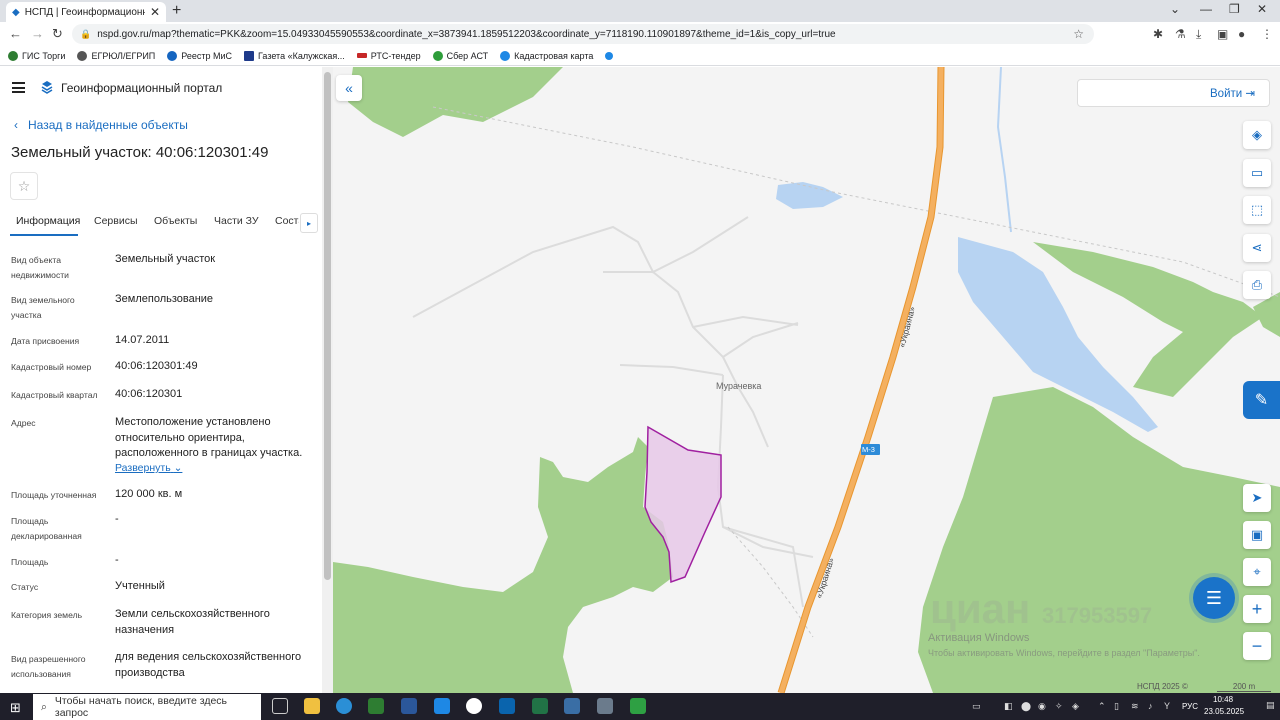  Describe the element at coordinates (344, 706) in the screenshot. I see `edge-icon` at that location.